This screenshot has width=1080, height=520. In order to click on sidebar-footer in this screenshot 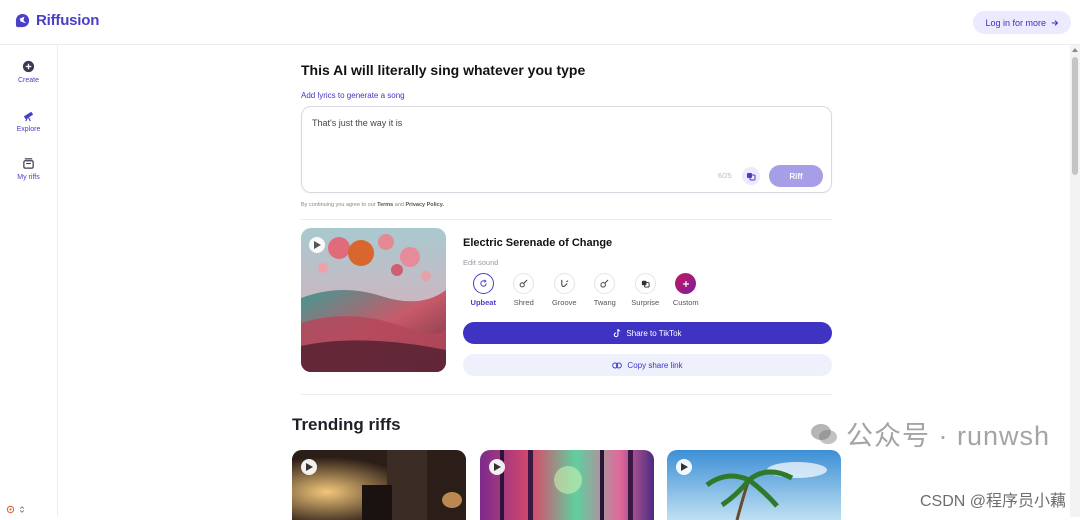, I will do `click(15, 509)`.